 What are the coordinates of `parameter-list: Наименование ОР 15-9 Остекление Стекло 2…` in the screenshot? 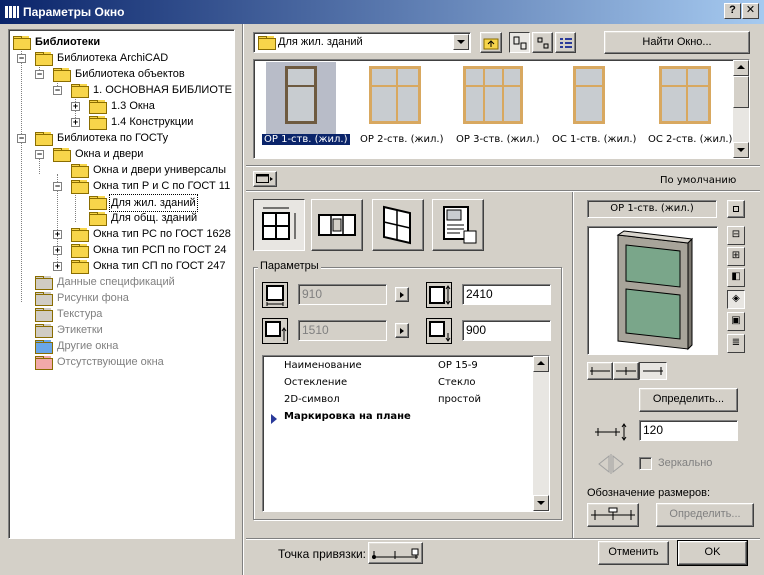 It's located at (406, 433).